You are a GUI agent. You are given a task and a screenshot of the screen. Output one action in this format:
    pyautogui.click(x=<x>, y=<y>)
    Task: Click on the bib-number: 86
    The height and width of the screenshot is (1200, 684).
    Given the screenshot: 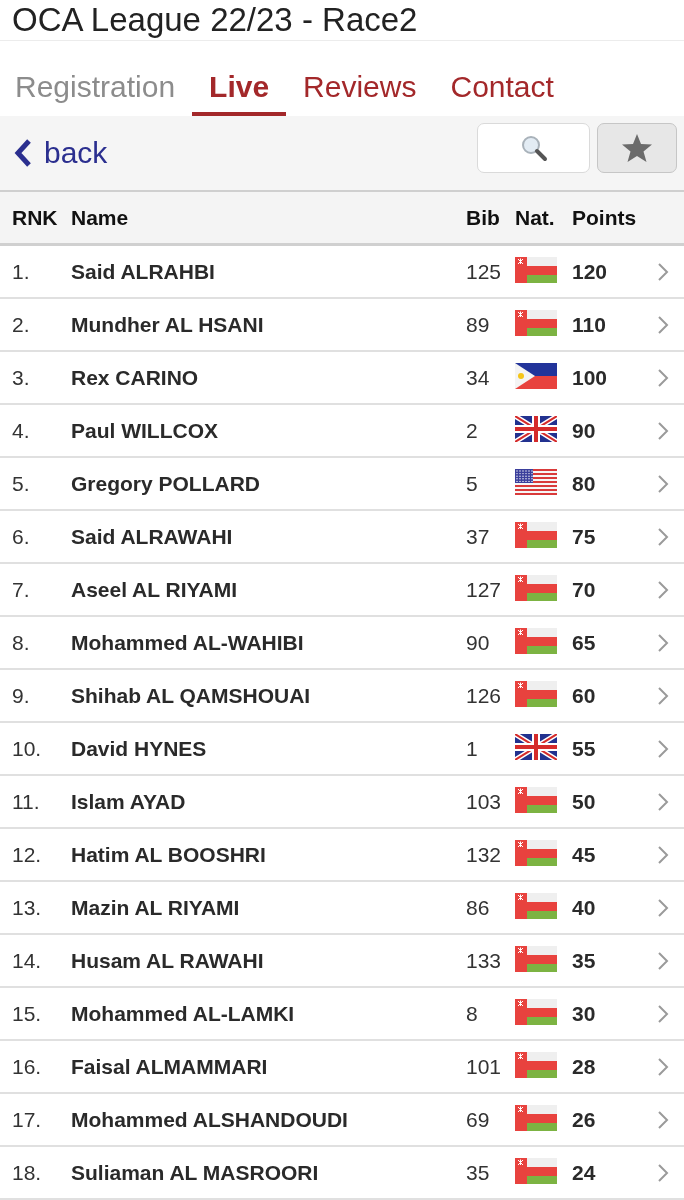 What is the action you would take?
    pyautogui.click(x=478, y=907)
    